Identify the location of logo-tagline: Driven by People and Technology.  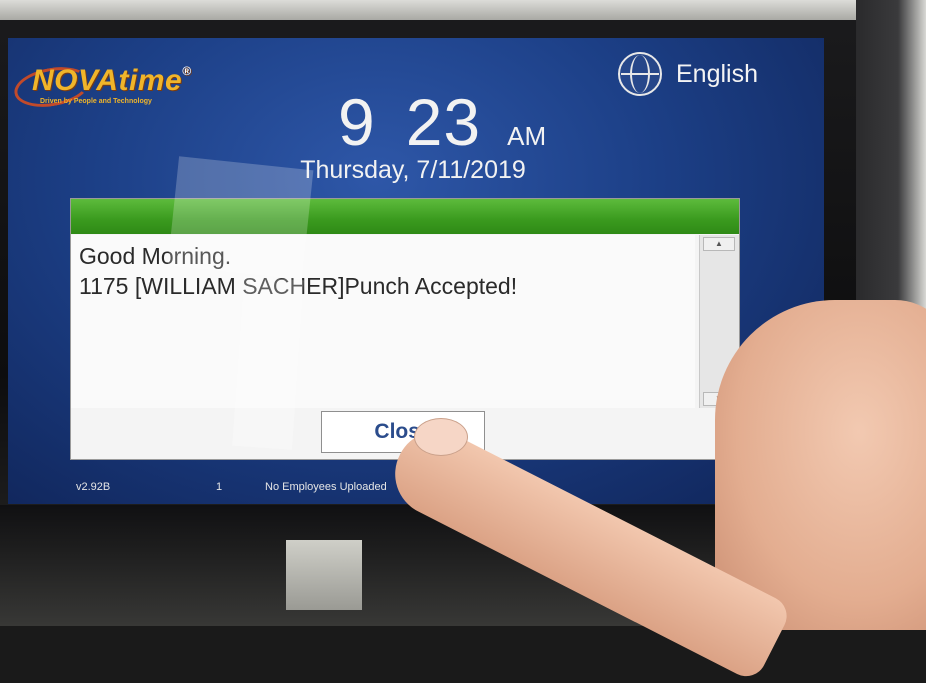
(96, 101).